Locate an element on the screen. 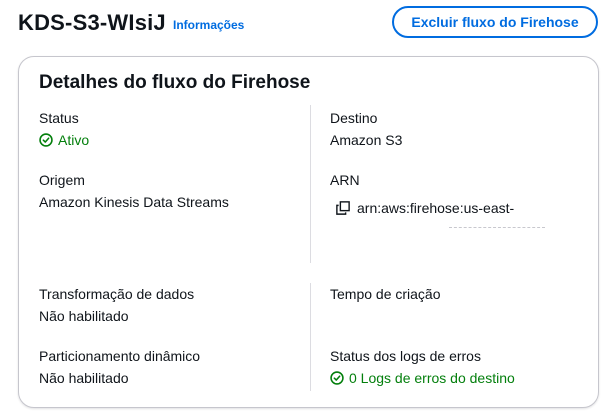 This screenshot has height=412, width=610. error-logs-label: Status dos logs de erros is located at coordinates (405, 356).